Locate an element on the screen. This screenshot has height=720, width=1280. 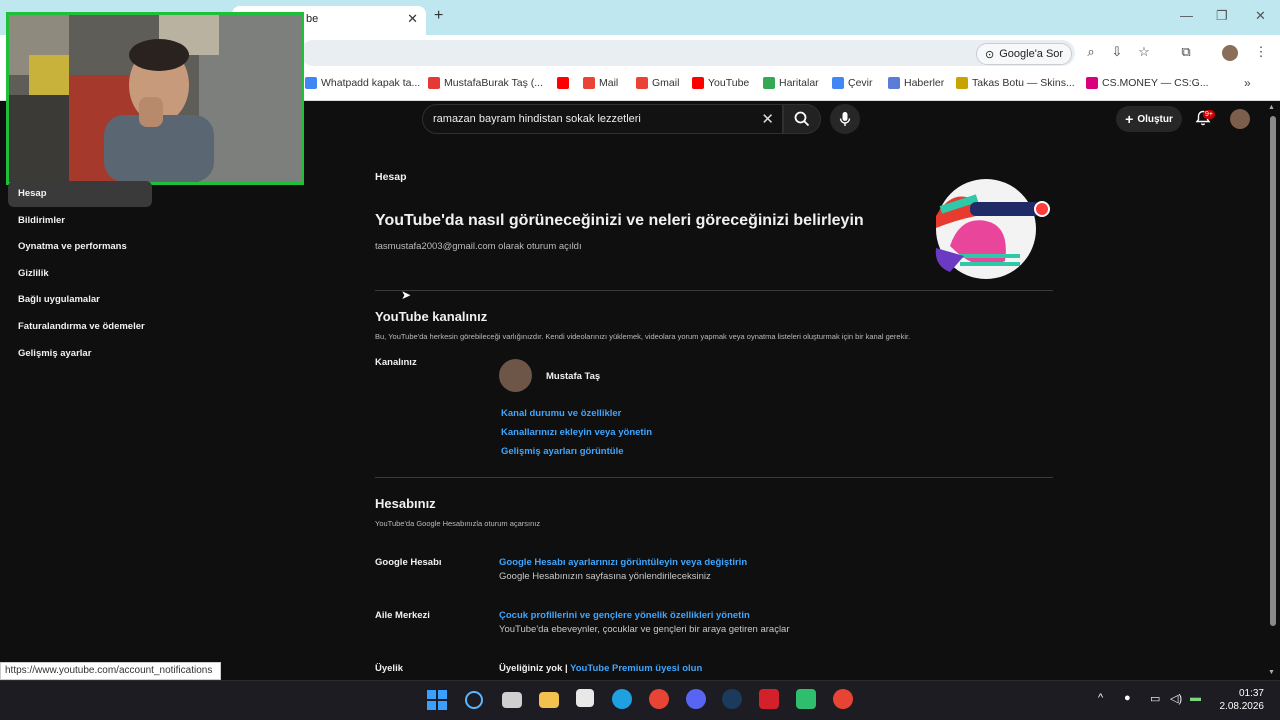
task-view-icon is located at coordinates (512, 700).